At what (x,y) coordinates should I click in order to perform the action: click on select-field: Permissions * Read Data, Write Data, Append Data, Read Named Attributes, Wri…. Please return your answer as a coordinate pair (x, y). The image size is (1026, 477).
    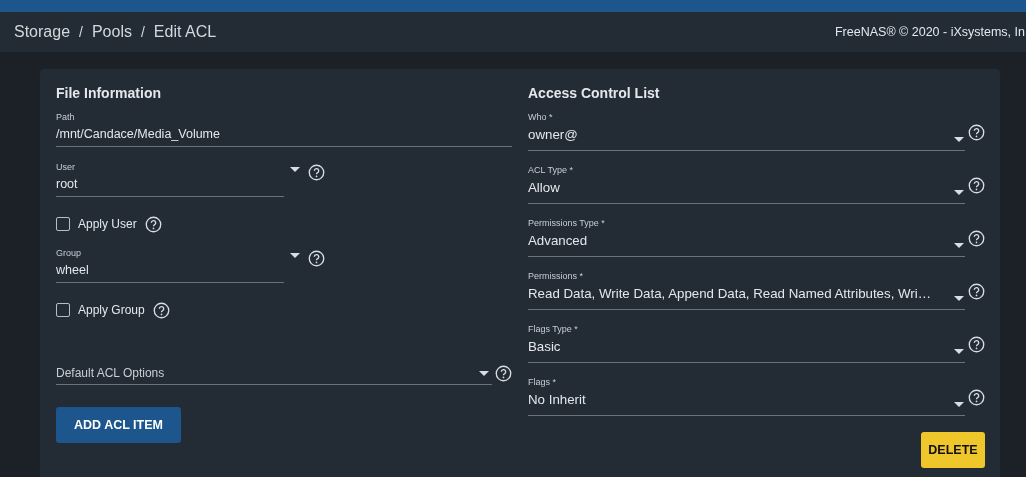
    Looking at the image, I should click on (746, 290).